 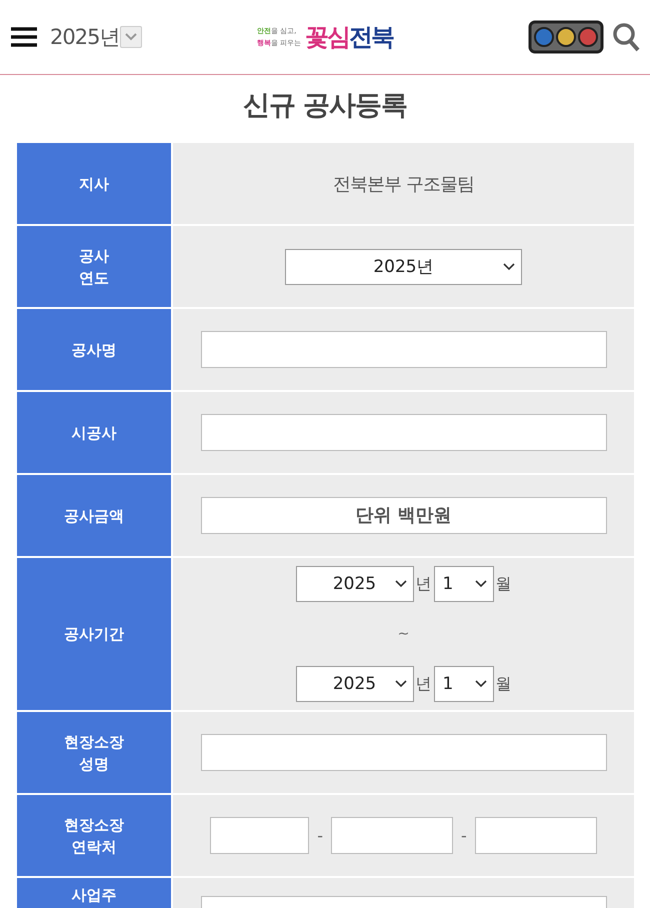 I want to click on field-label: 공사 연도, so click(x=94, y=266).